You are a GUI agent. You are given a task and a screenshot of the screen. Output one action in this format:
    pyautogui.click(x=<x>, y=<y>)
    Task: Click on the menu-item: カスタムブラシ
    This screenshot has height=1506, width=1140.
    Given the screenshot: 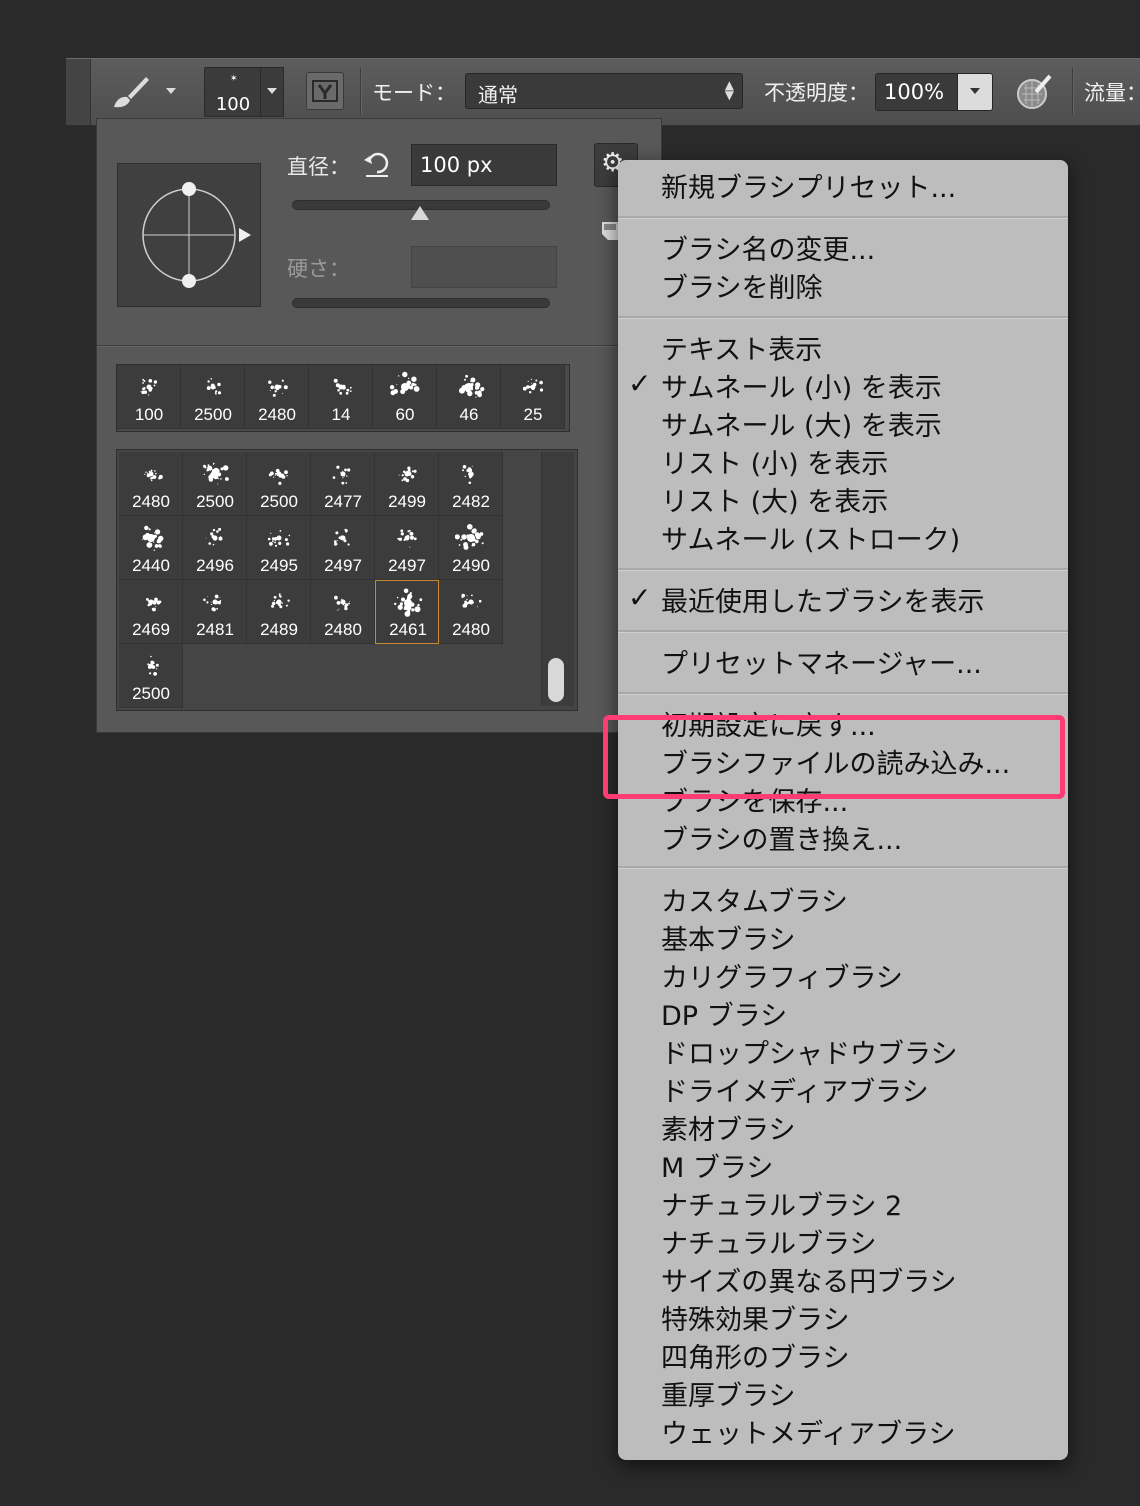 What is the action you would take?
    pyautogui.click(x=754, y=899)
    